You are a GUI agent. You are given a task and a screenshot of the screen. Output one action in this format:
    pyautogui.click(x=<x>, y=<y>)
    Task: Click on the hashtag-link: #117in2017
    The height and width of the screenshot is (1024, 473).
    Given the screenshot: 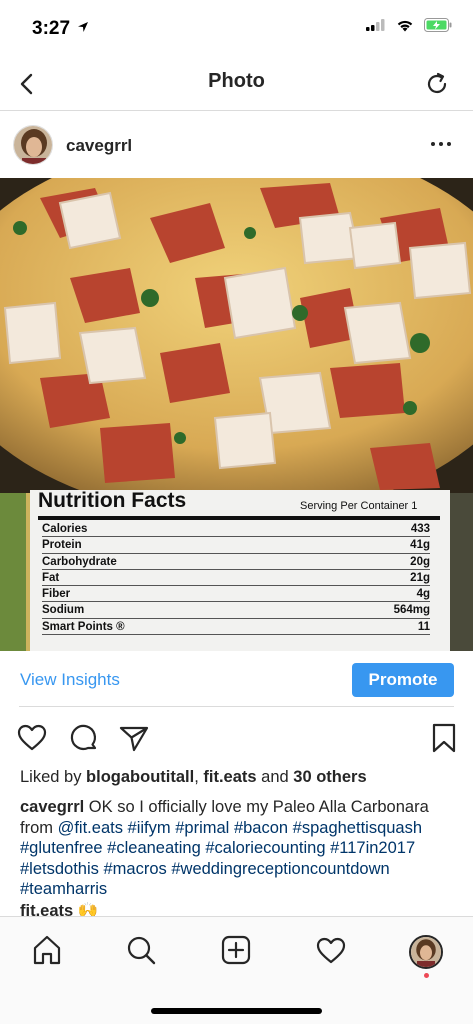 What is the action you would take?
    pyautogui.click(x=372, y=848)
    